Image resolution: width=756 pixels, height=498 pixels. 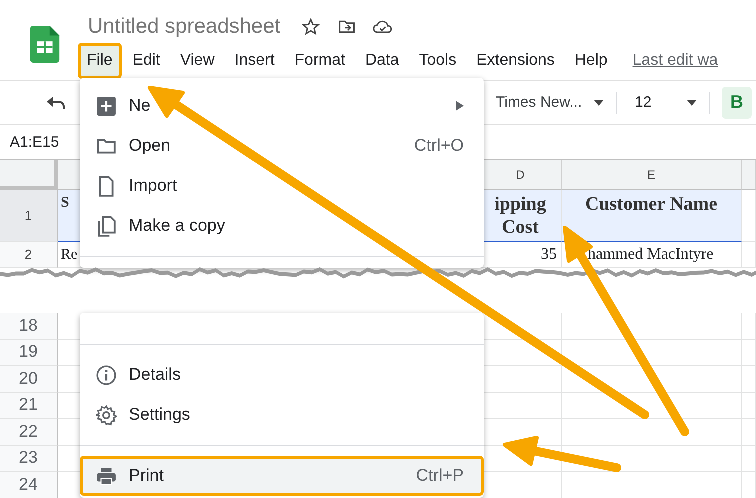 I want to click on shortcut-label: Ctrl+P, so click(x=440, y=476).